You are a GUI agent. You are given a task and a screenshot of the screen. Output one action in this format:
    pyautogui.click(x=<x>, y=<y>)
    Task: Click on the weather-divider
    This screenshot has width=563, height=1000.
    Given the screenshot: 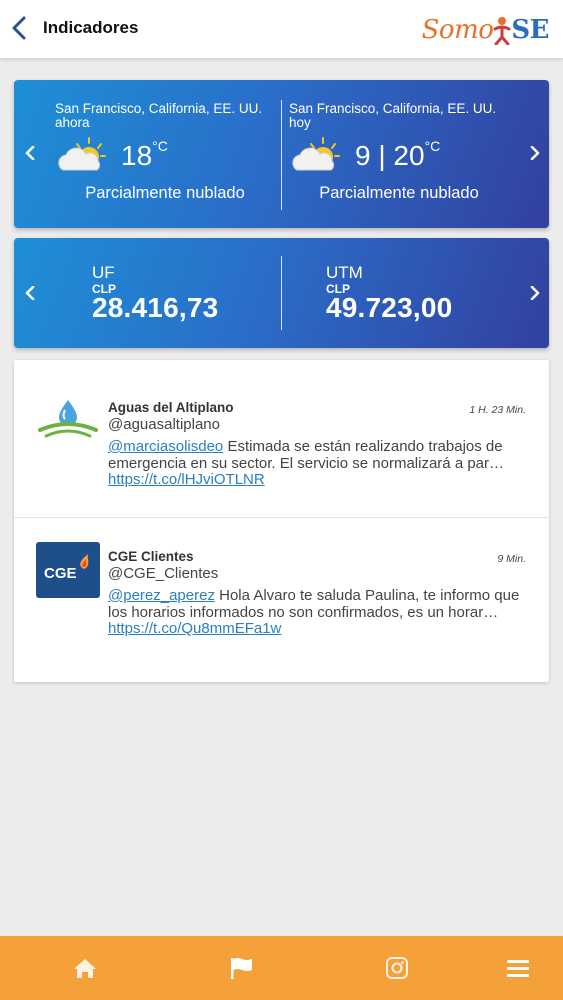 What is the action you would take?
    pyautogui.click(x=281, y=155)
    